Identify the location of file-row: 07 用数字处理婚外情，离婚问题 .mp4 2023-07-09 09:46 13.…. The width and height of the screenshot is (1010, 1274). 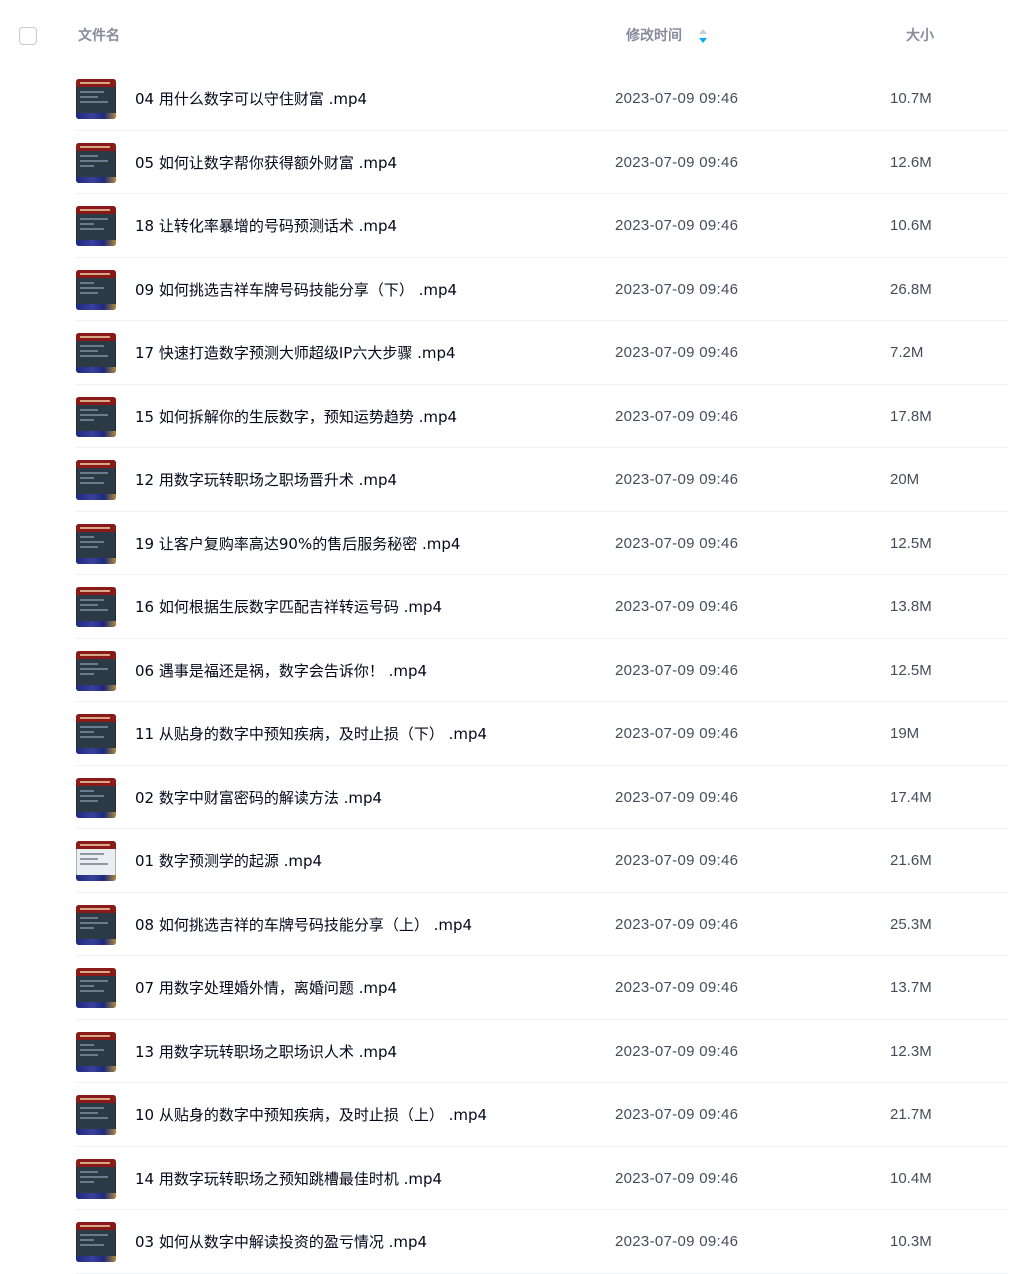
(505, 988).